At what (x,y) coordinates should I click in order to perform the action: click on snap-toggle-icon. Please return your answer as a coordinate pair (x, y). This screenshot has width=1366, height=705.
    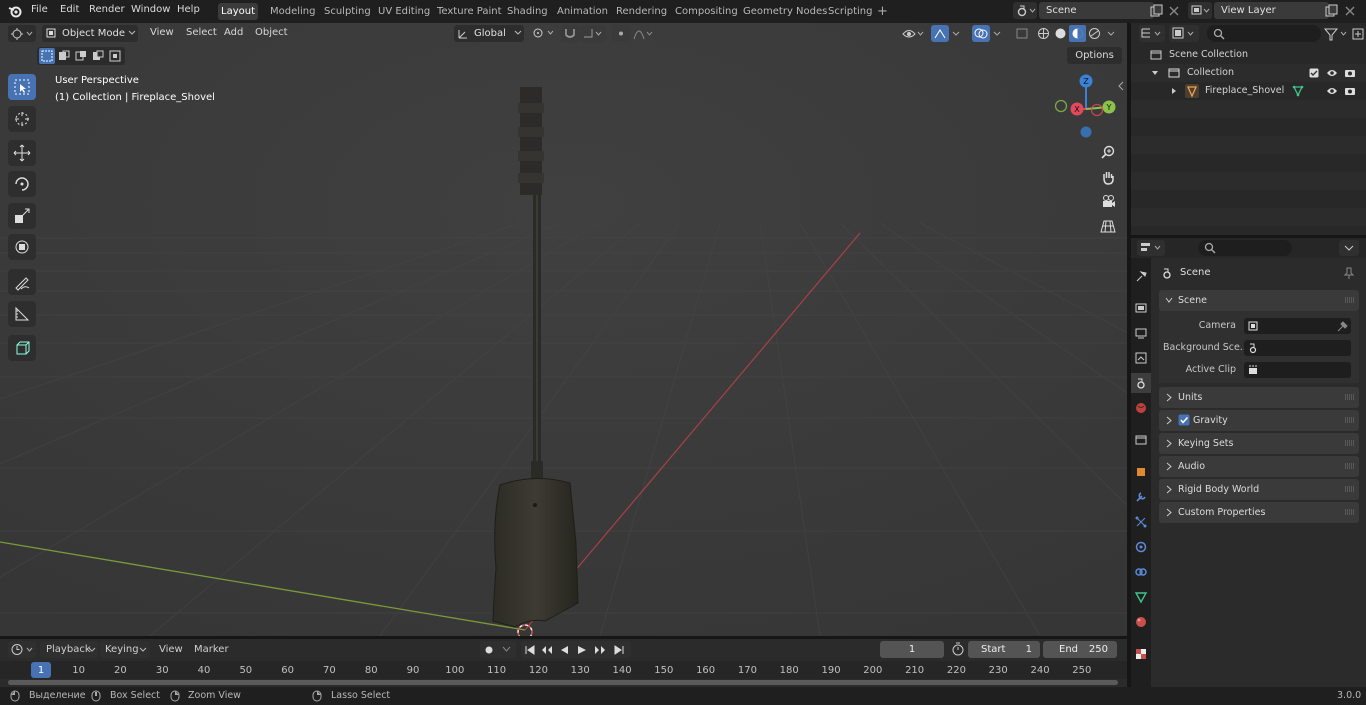
    Looking at the image, I should click on (570, 33).